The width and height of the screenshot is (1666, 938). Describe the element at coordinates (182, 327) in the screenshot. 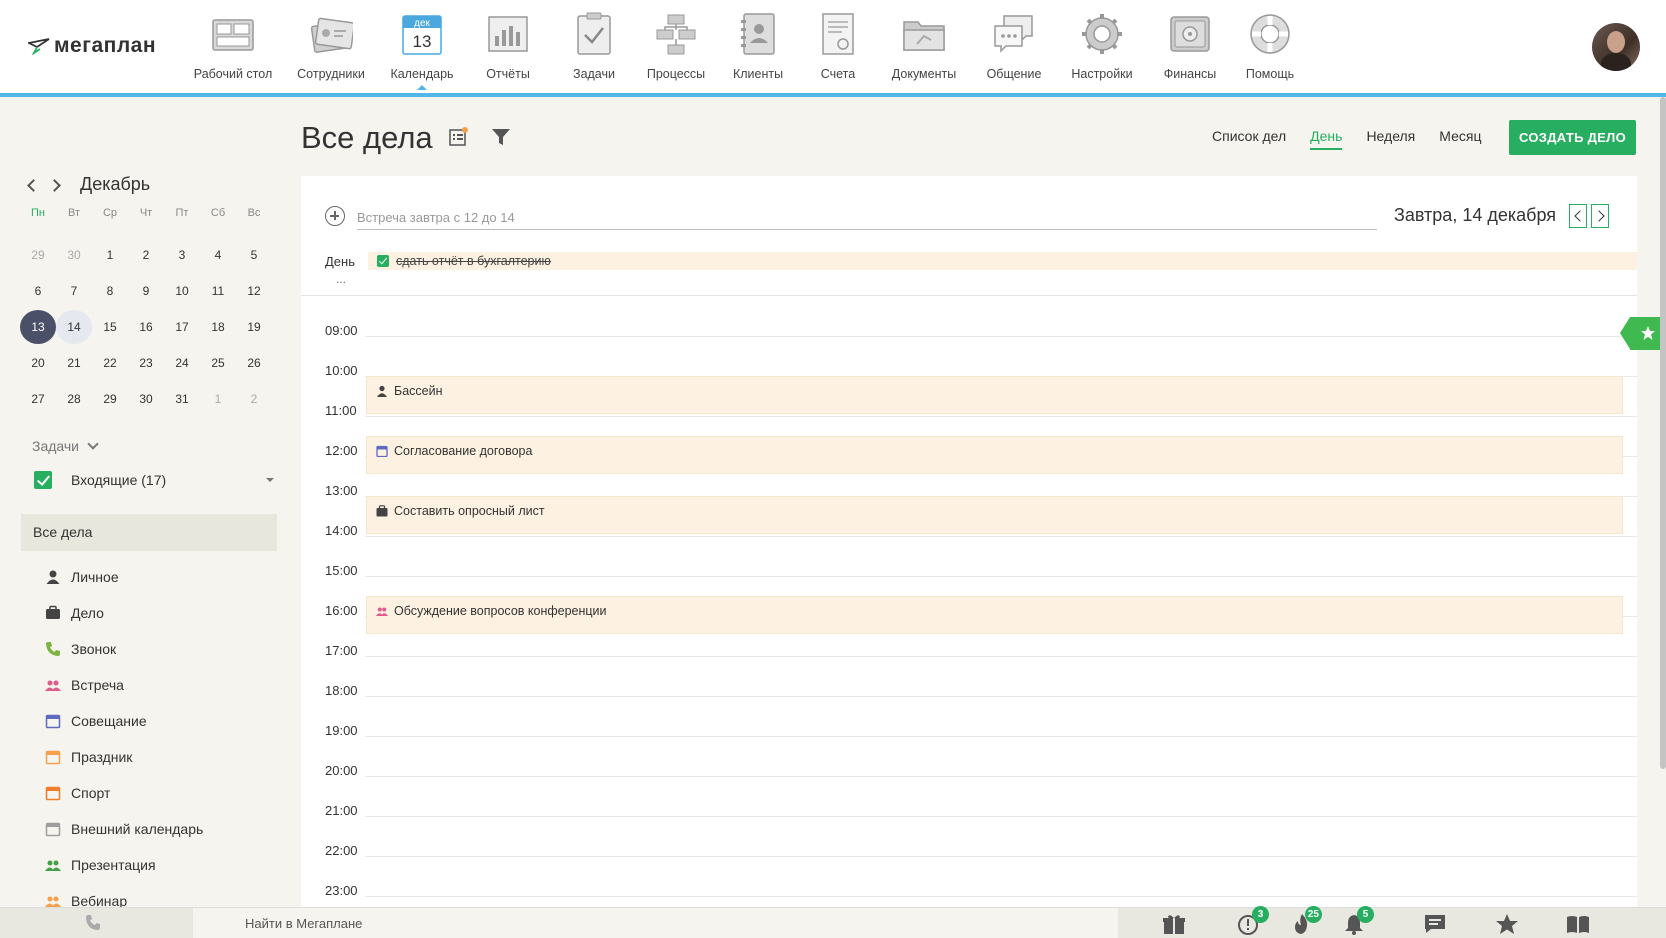

I see `calendar-day: 17` at that location.